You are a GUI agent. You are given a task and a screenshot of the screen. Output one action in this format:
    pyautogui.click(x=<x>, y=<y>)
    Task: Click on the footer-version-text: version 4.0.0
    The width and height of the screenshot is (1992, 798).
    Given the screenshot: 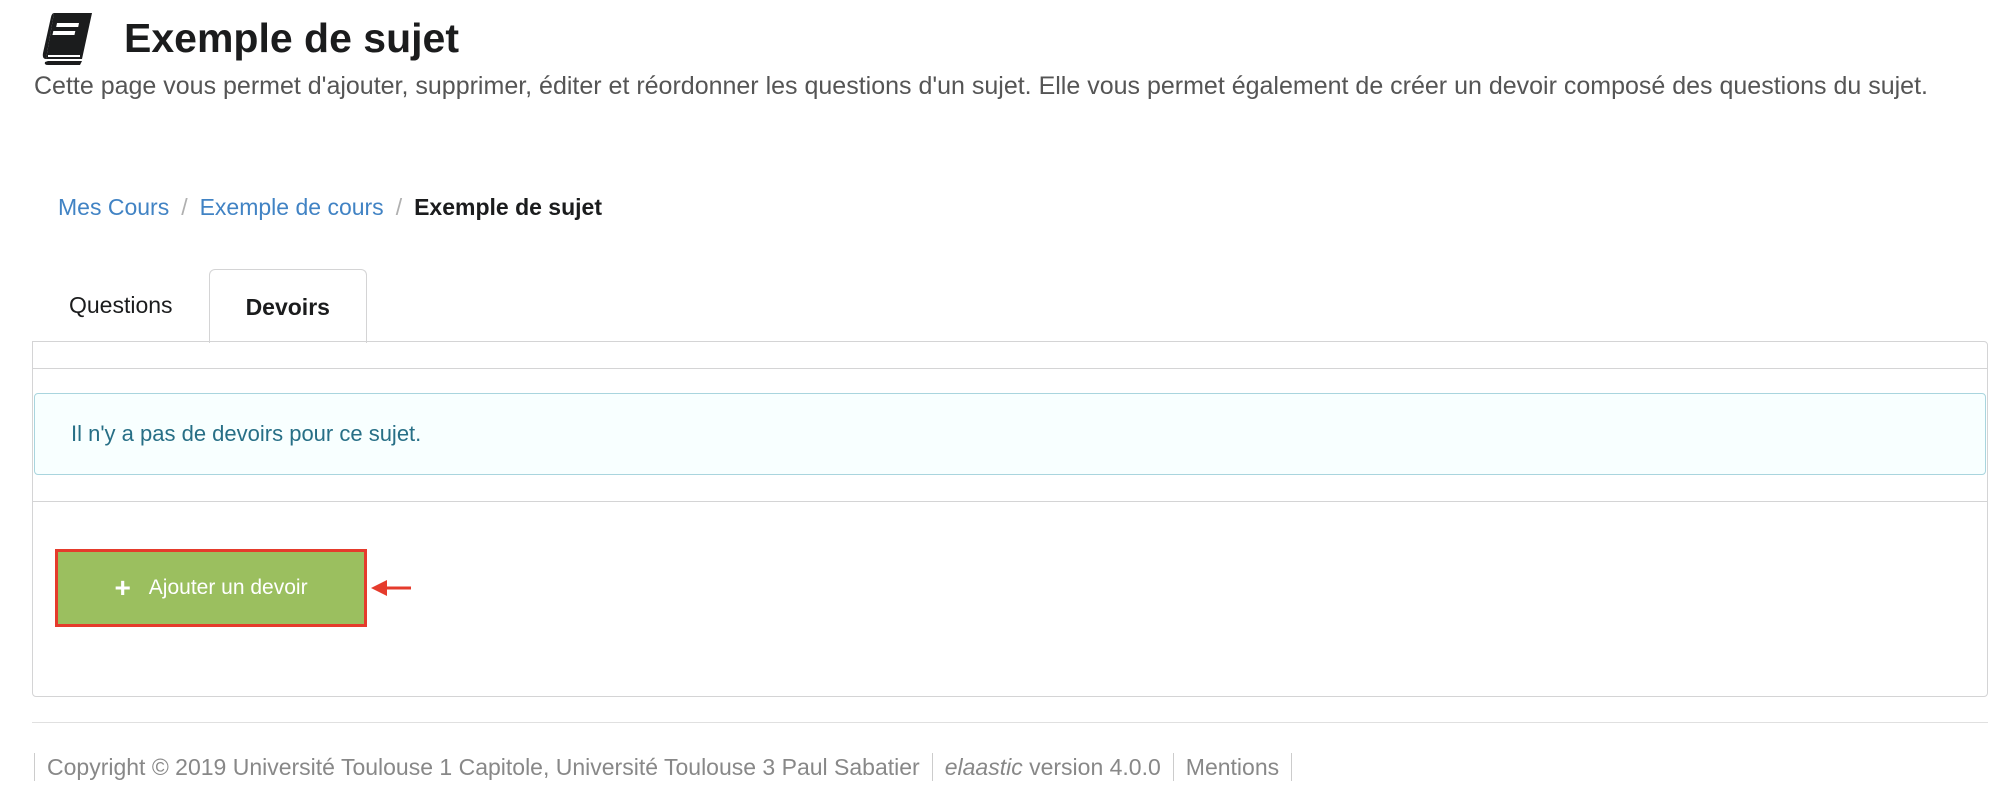 What is the action you would take?
    pyautogui.click(x=1095, y=767)
    